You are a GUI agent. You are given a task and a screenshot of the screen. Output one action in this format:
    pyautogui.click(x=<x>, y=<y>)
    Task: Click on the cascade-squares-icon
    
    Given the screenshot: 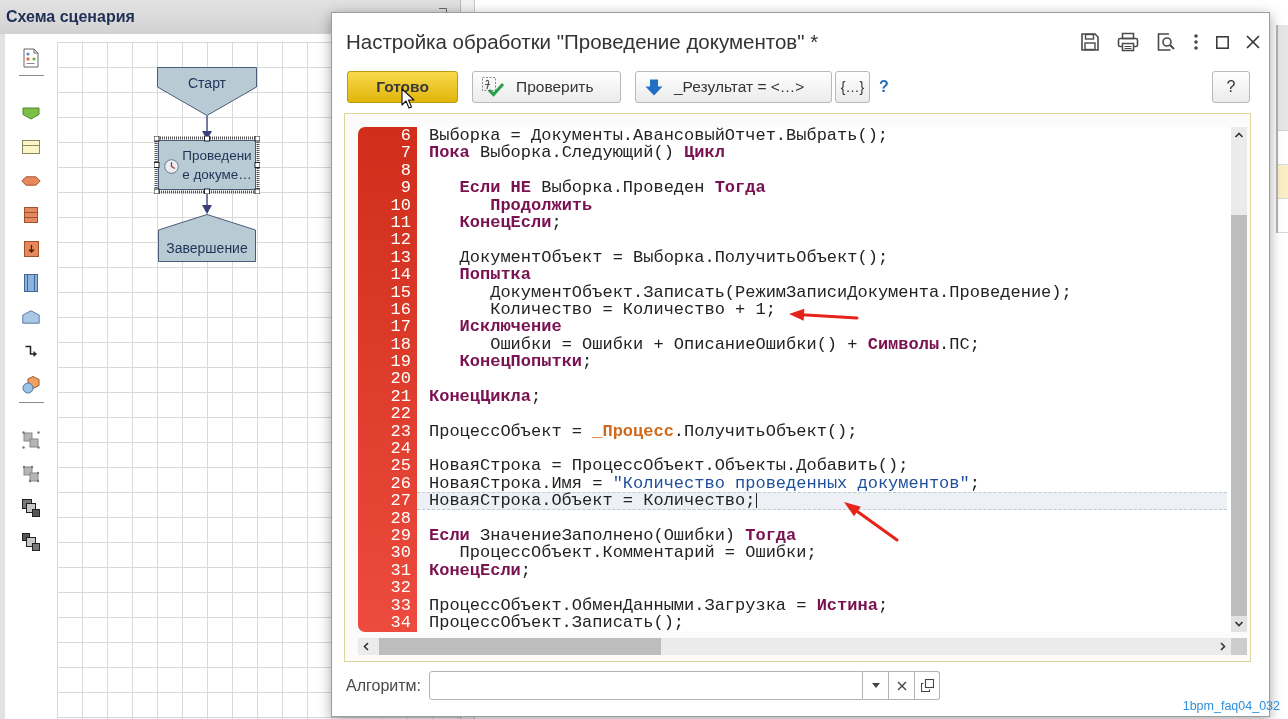 What is the action you would take?
    pyautogui.click(x=31, y=542)
    